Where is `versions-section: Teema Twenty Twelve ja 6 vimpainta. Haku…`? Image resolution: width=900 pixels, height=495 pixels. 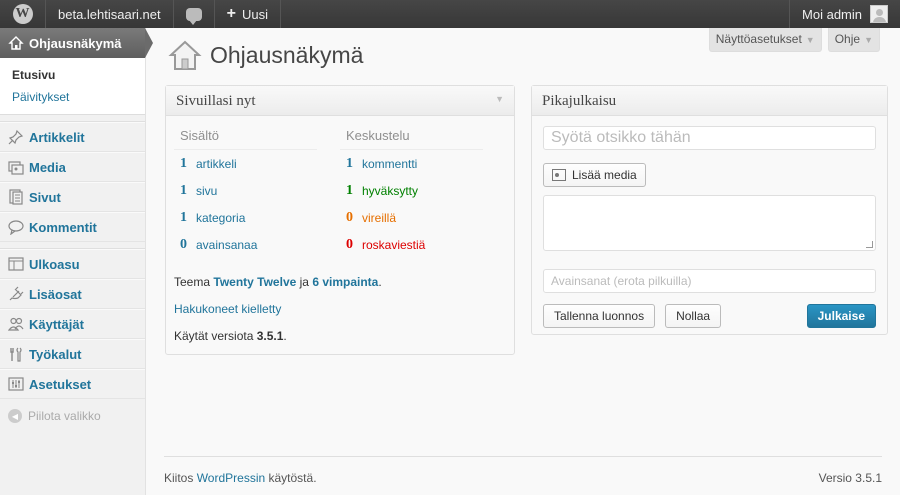 versions-section: Teema Twenty Twelve ja 6 vimpainta. Haku… is located at coordinates (340, 303).